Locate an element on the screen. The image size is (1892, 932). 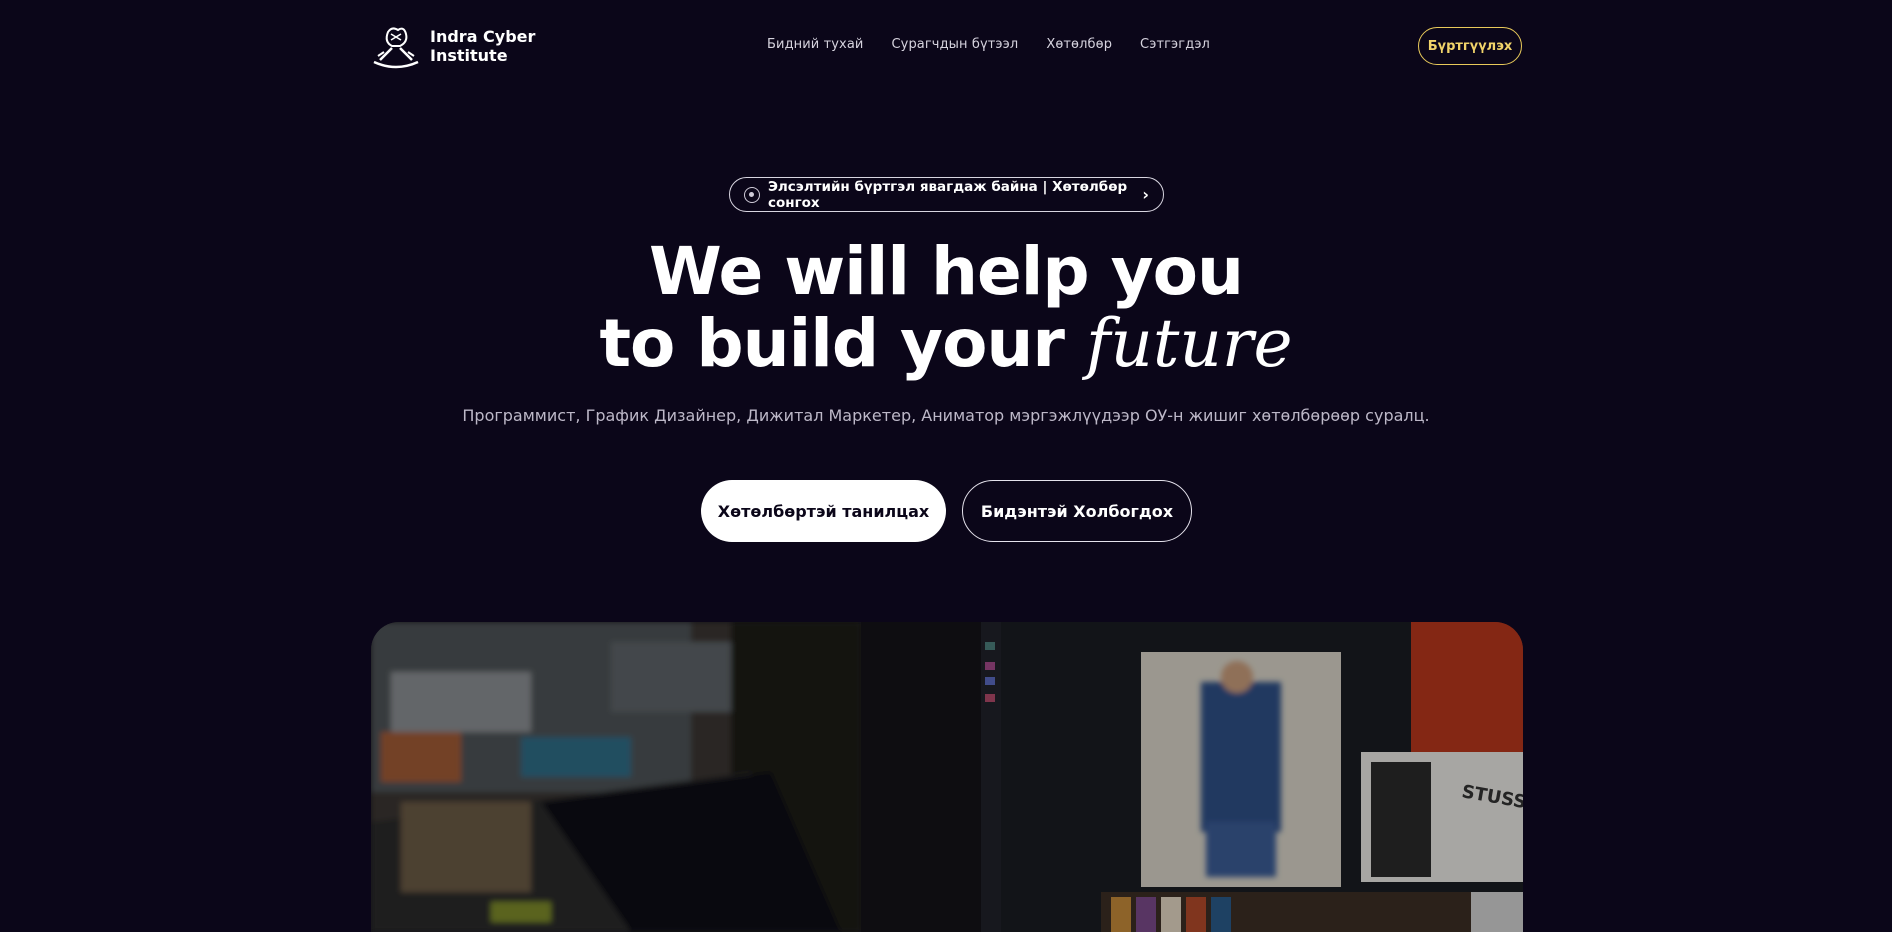
brand-name-line2: Institute is located at coordinates (469, 55).